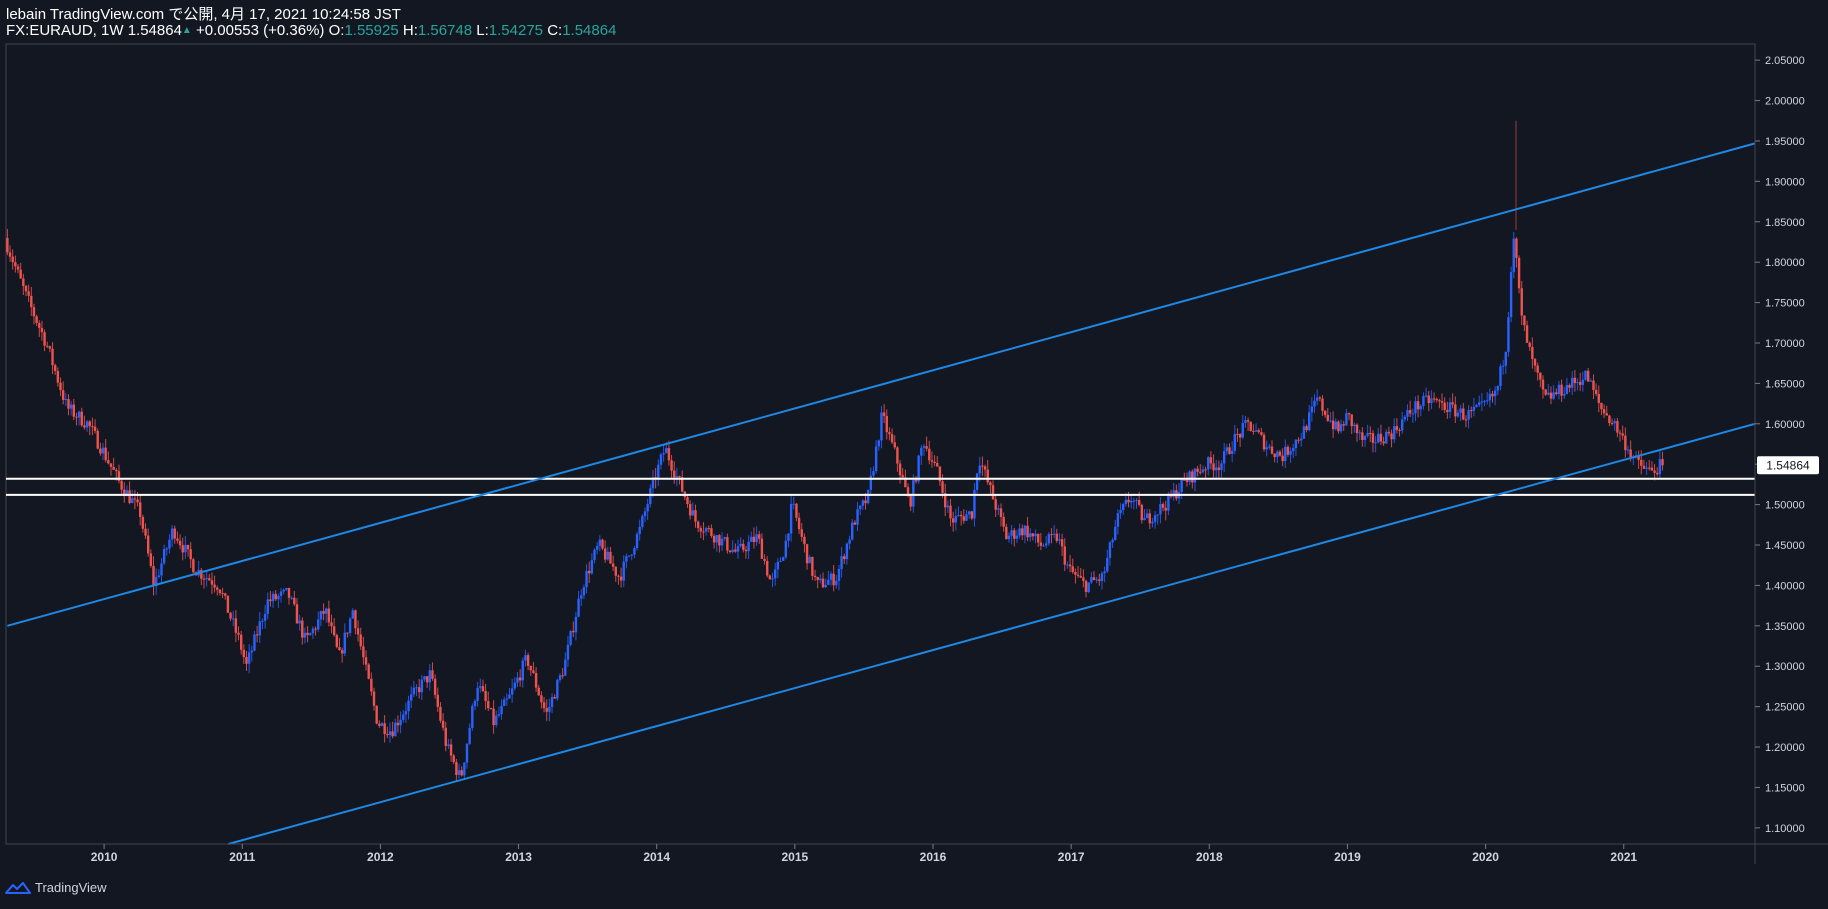 The image size is (1828, 909). I want to click on y-tick-label: 1.70000, so click(1785, 344).